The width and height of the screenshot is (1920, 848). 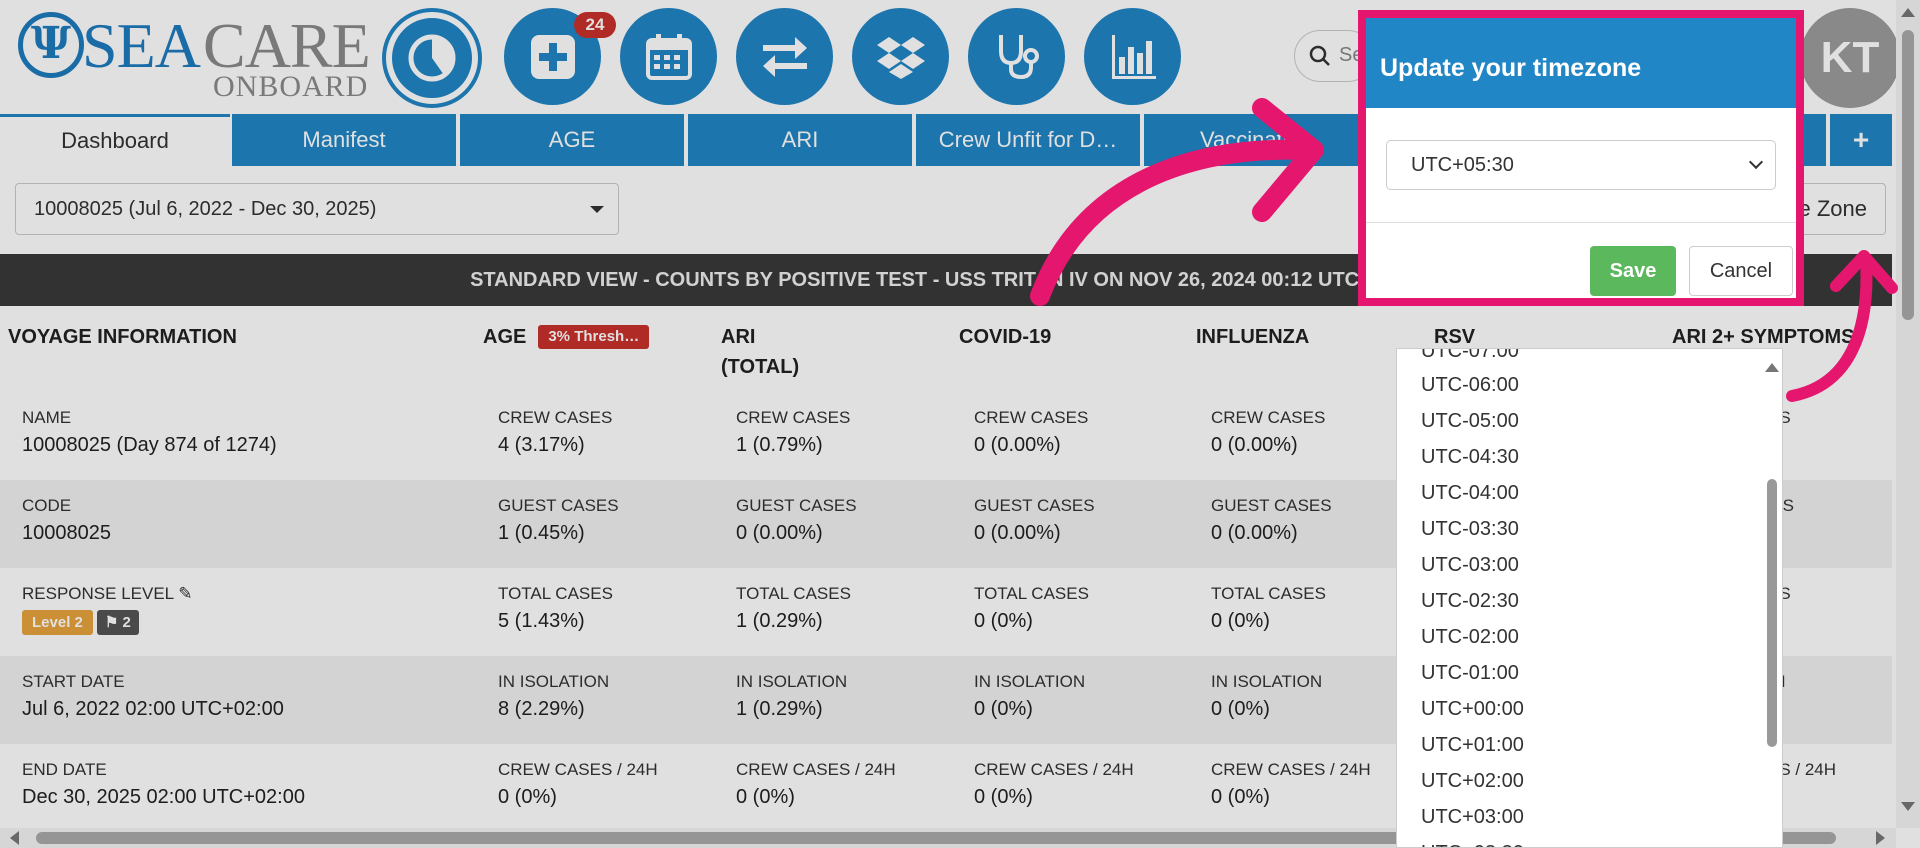 I want to click on timezone-option: UTC-07:00, so click(x=1470, y=359).